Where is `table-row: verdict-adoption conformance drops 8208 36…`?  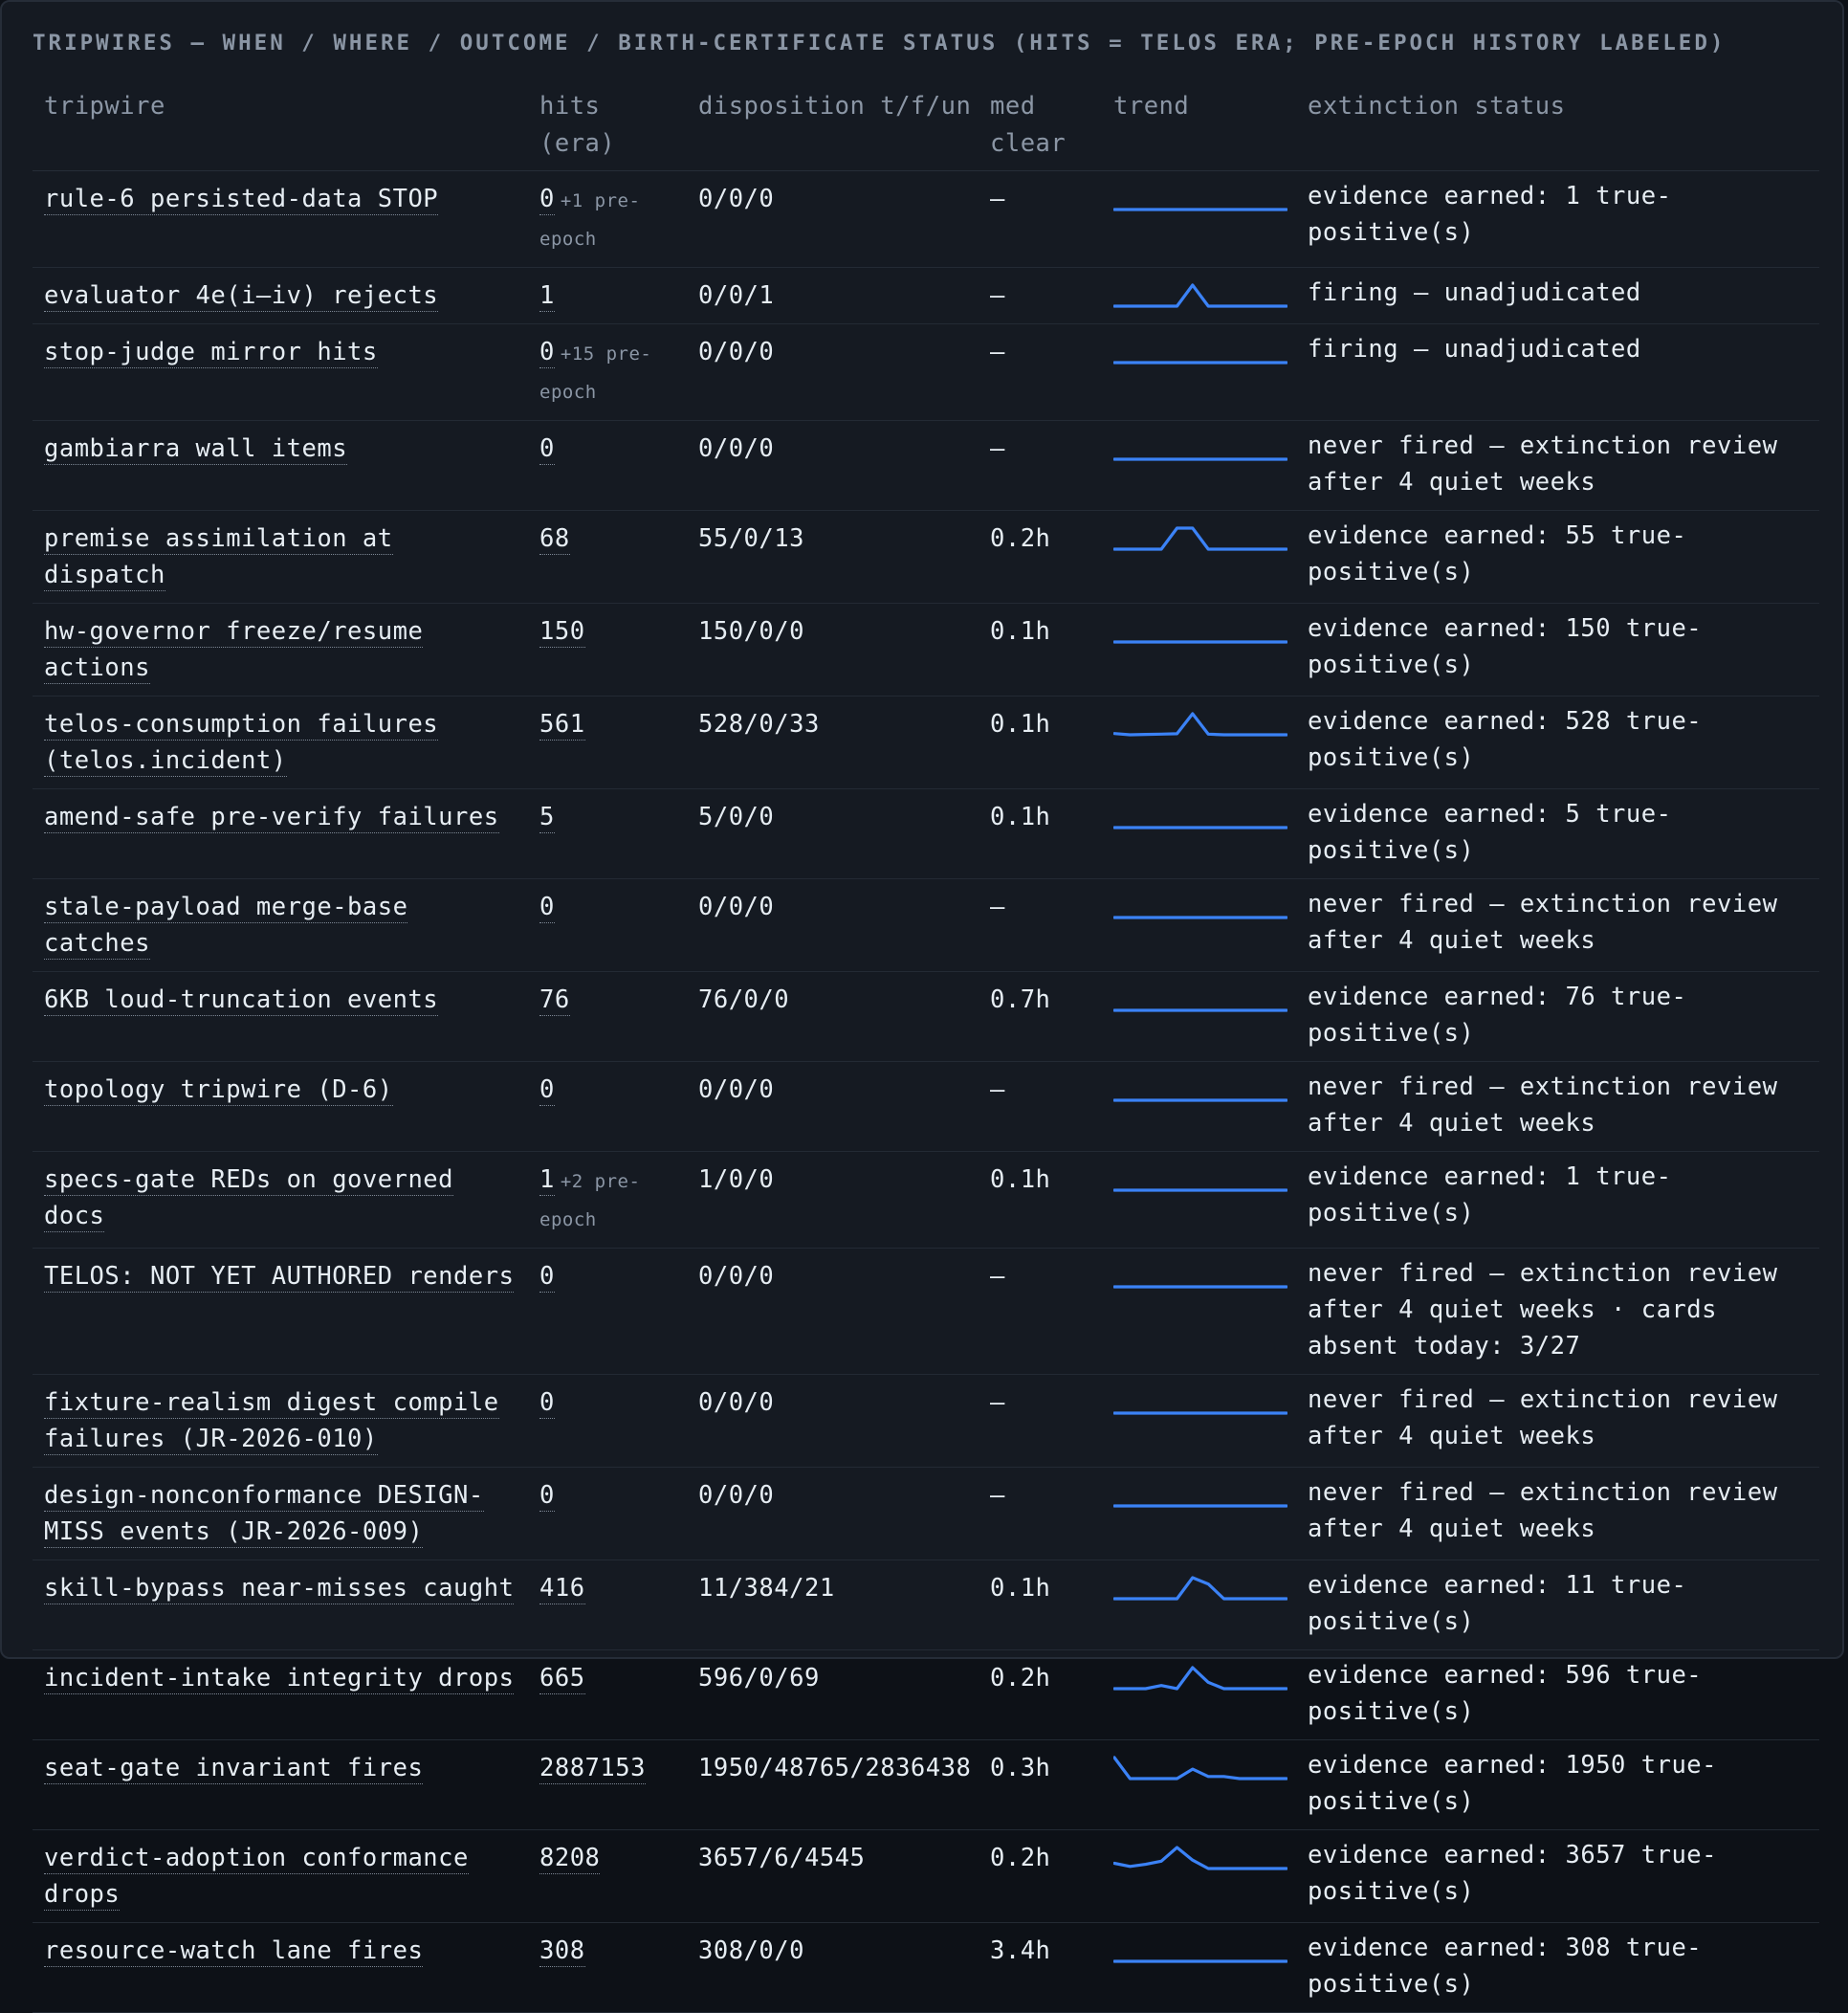
table-row: verdict-adoption conformance drops 8208 36… is located at coordinates (926, 1876).